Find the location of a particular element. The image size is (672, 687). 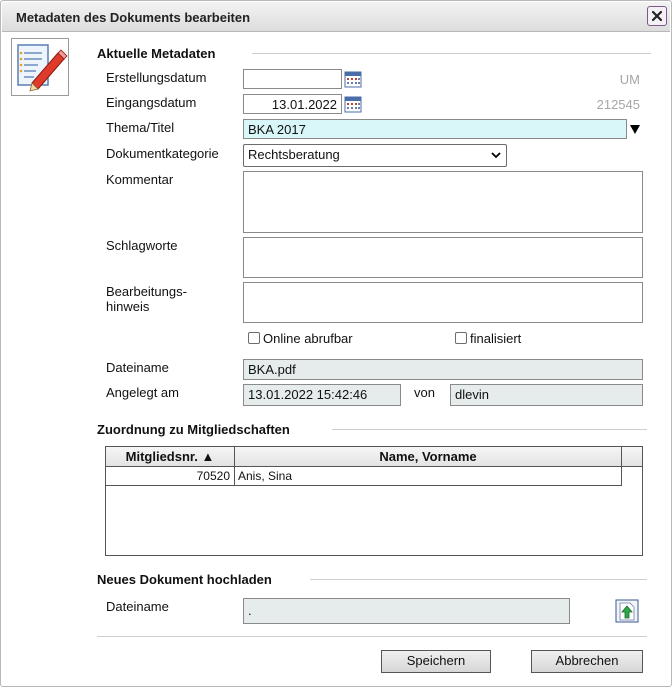

label-angelegt: Angelegt am is located at coordinates (142, 392).